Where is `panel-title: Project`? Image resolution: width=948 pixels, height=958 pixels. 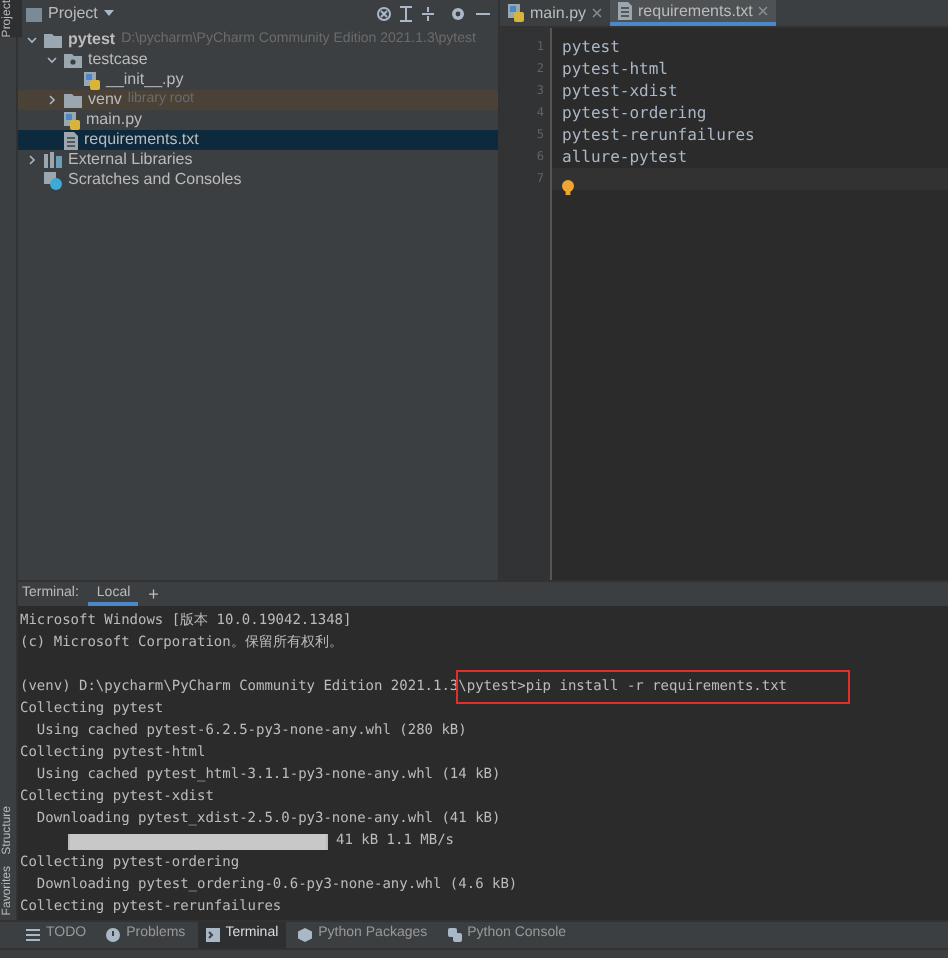 panel-title: Project is located at coordinates (73, 14).